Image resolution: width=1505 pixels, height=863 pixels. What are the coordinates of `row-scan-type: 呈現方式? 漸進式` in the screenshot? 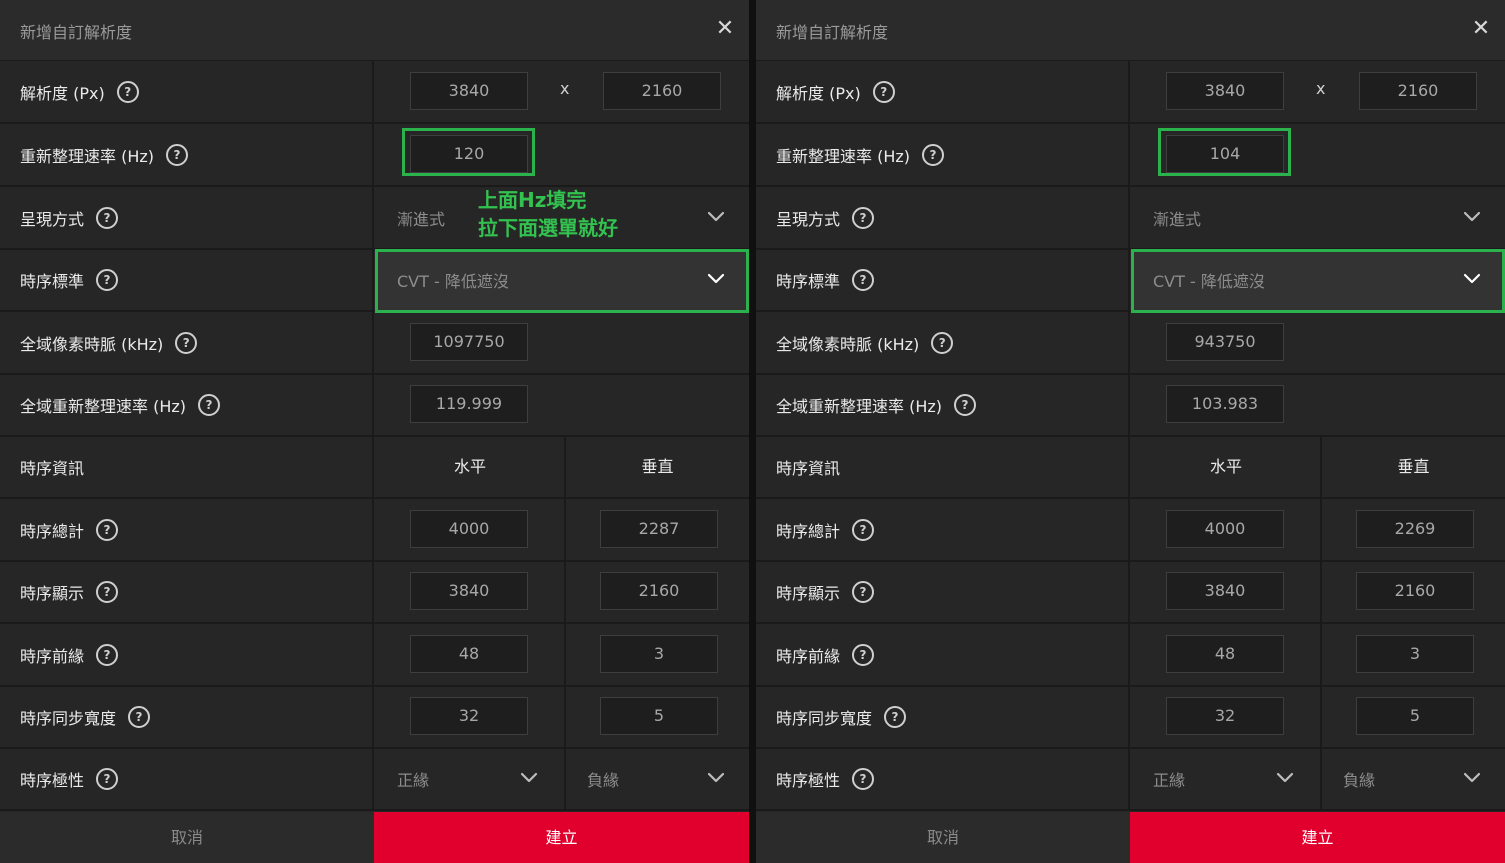 It's located at (374, 218).